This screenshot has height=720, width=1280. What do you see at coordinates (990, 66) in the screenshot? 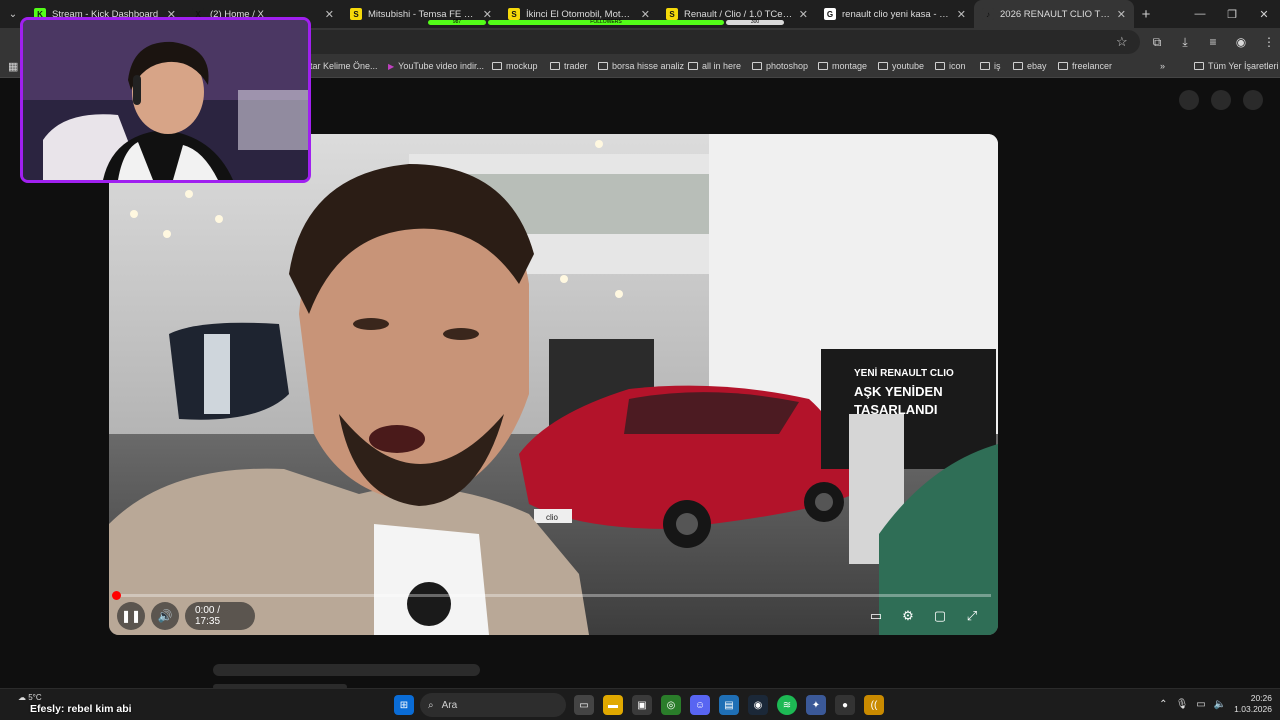
I see `bookmark-item: iş` at bounding box center [990, 66].